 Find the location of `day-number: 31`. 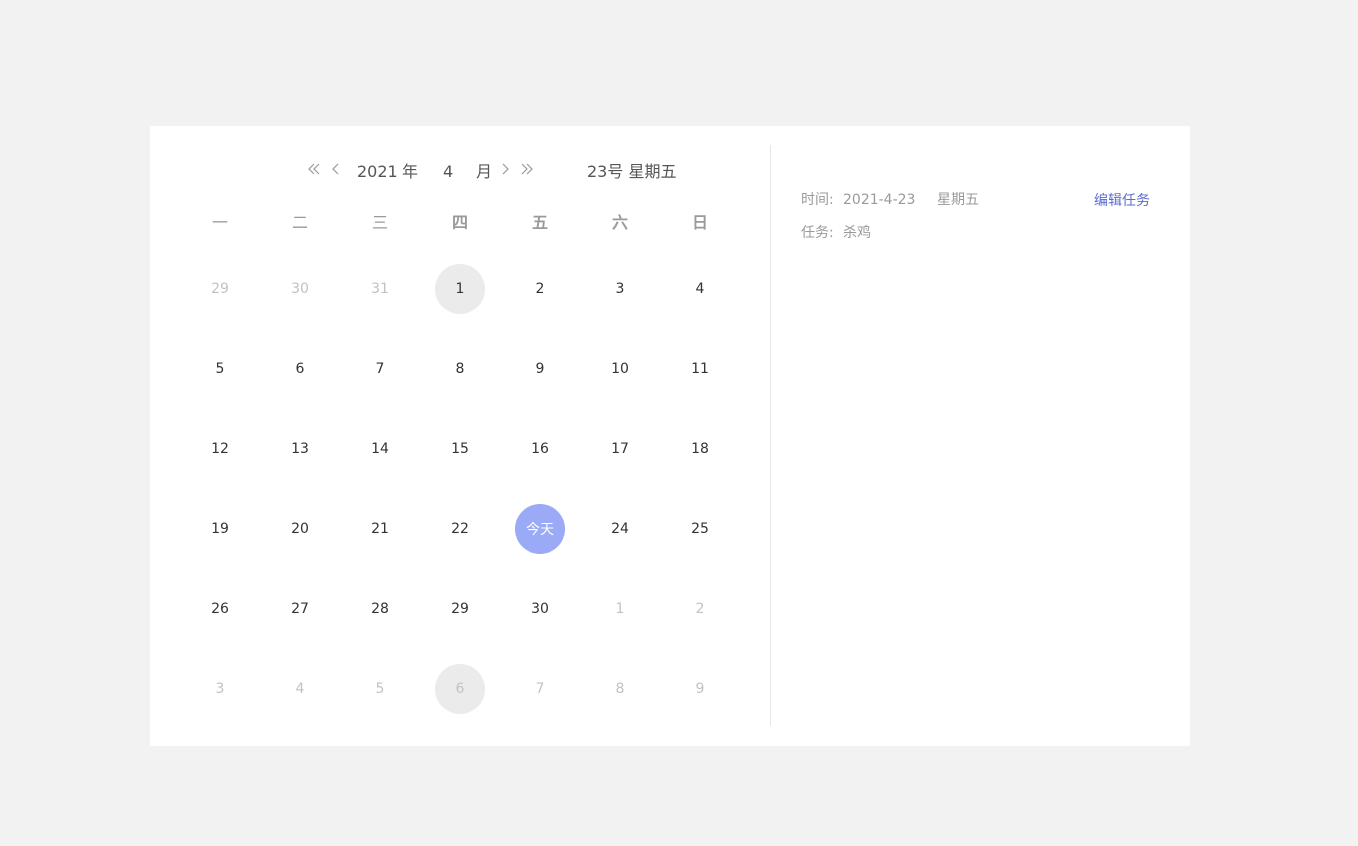

day-number: 31 is located at coordinates (380, 289).